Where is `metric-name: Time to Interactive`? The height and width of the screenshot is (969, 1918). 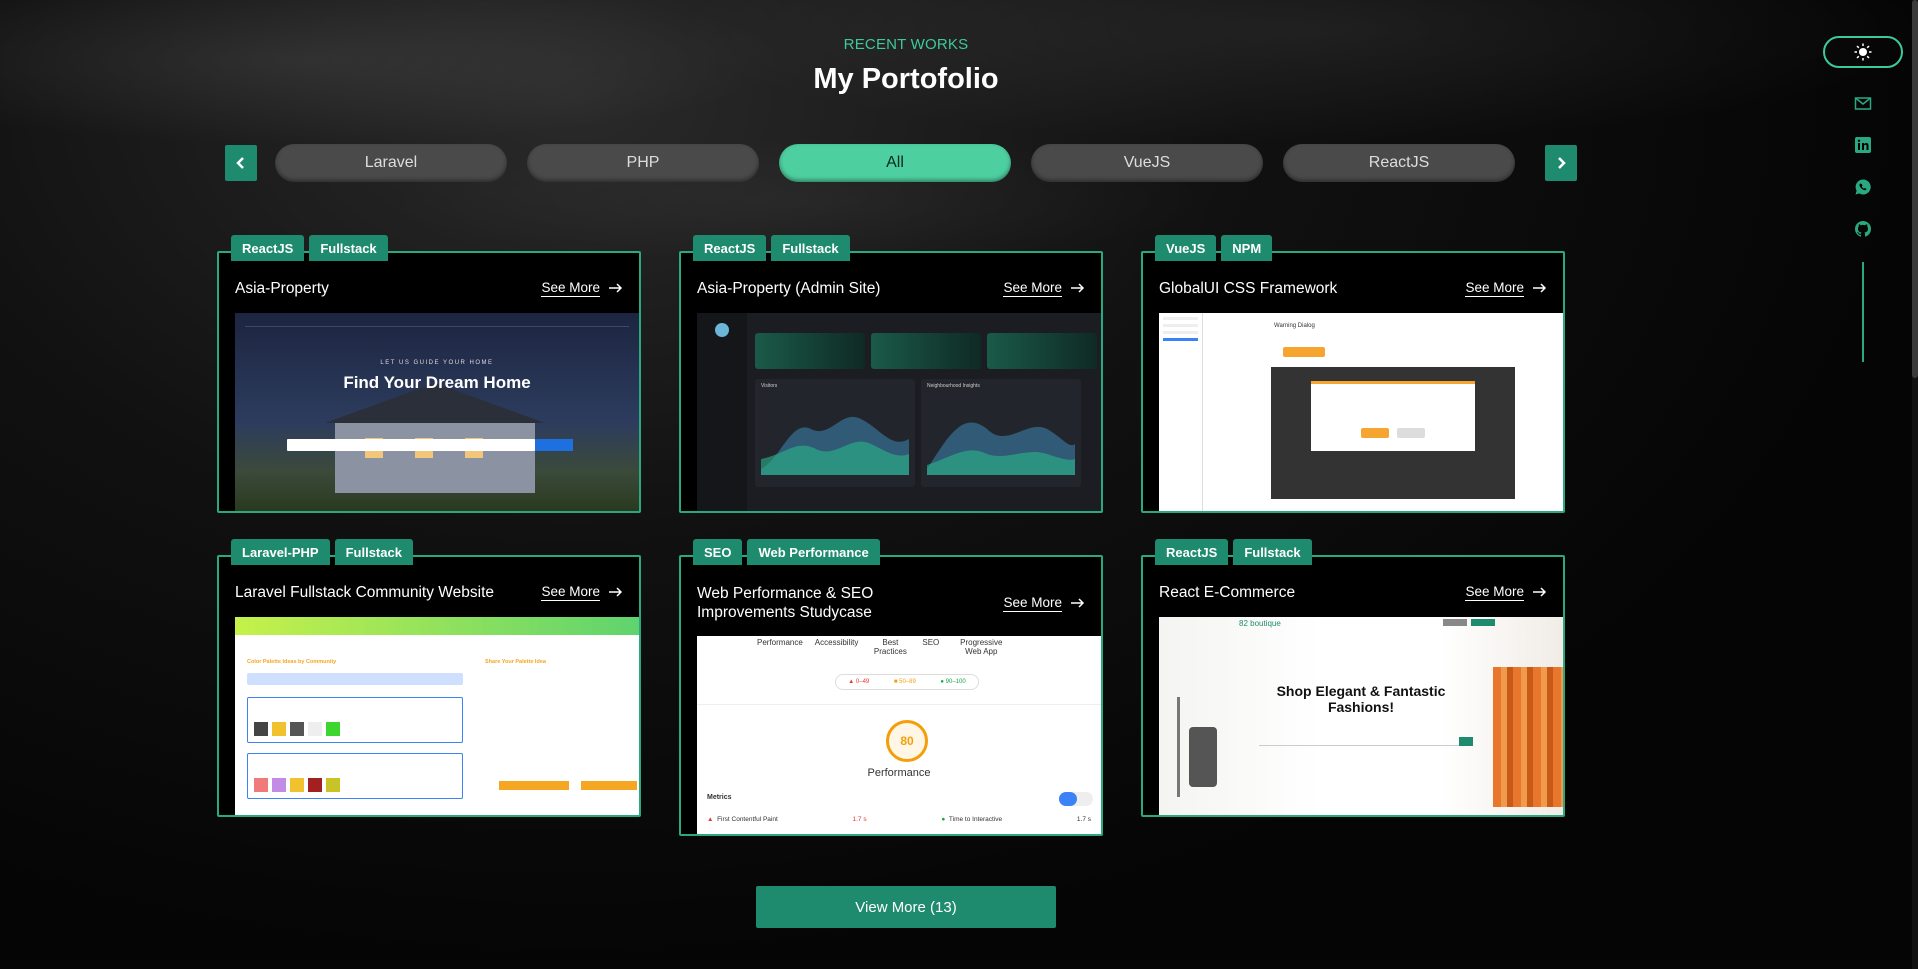 metric-name: Time to Interactive is located at coordinates (975, 819).